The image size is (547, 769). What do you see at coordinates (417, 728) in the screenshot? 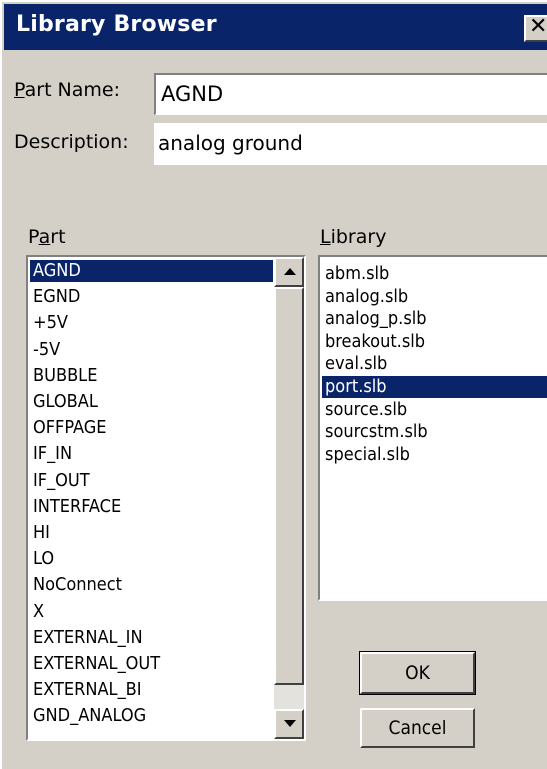
I see `cancel-button: Cancel` at bounding box center [417, 728].